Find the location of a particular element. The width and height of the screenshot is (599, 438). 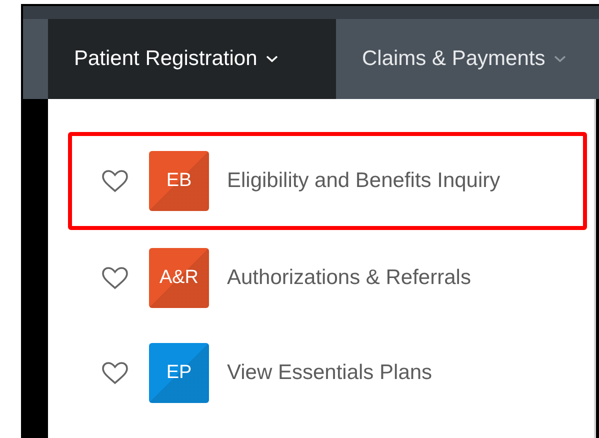

menu-label: Authorizations & Referrals is located at coordinates (349, 278).